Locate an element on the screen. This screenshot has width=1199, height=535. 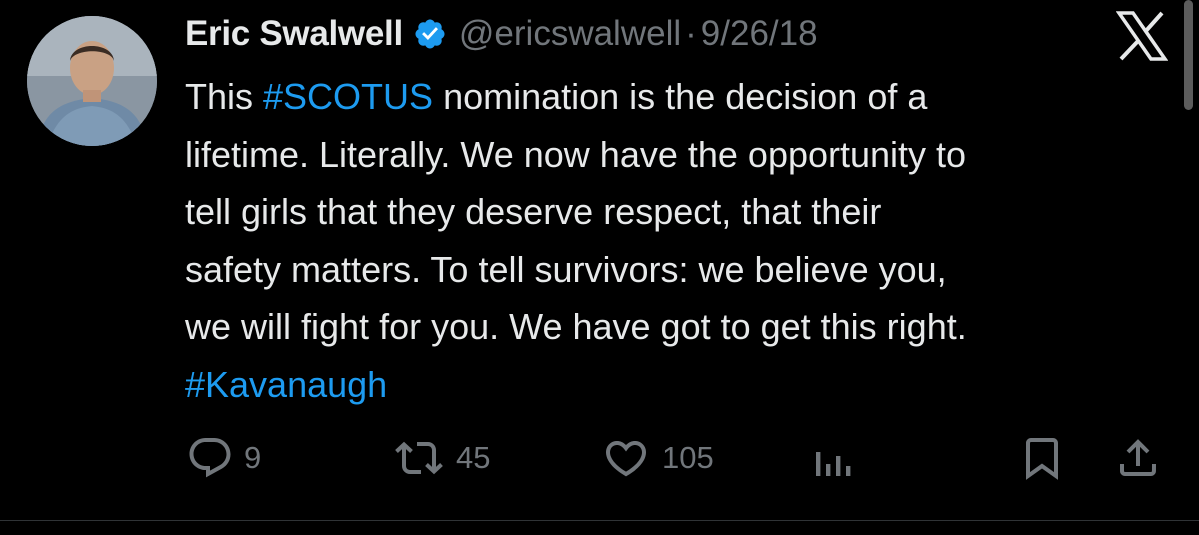
tweet-text-line: #Kavanaugh is located at coordinates (685, 385).